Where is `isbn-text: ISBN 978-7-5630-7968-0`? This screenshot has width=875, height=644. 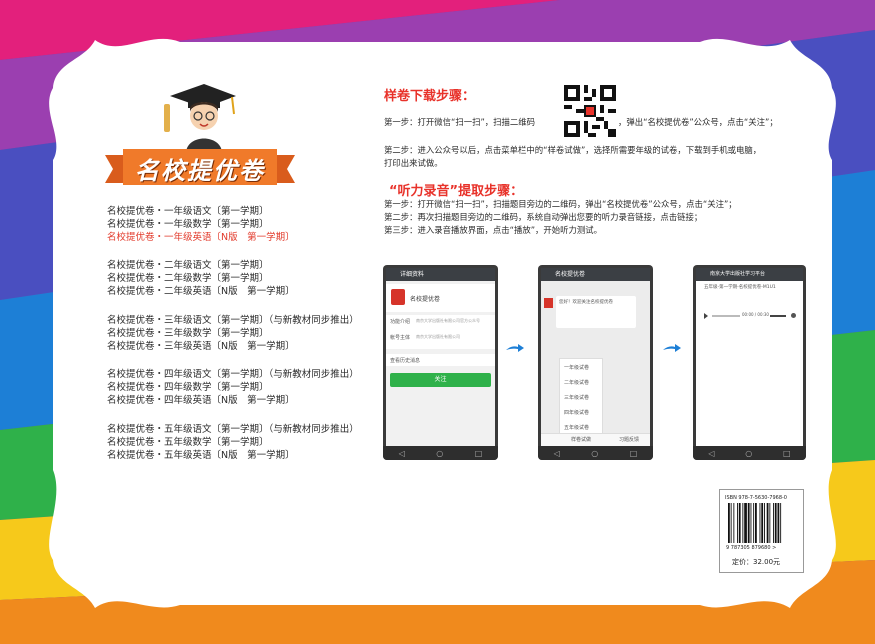
isbn-text: ISBN 978-7-5630-7968-0 is located at coordinates (756, 498).